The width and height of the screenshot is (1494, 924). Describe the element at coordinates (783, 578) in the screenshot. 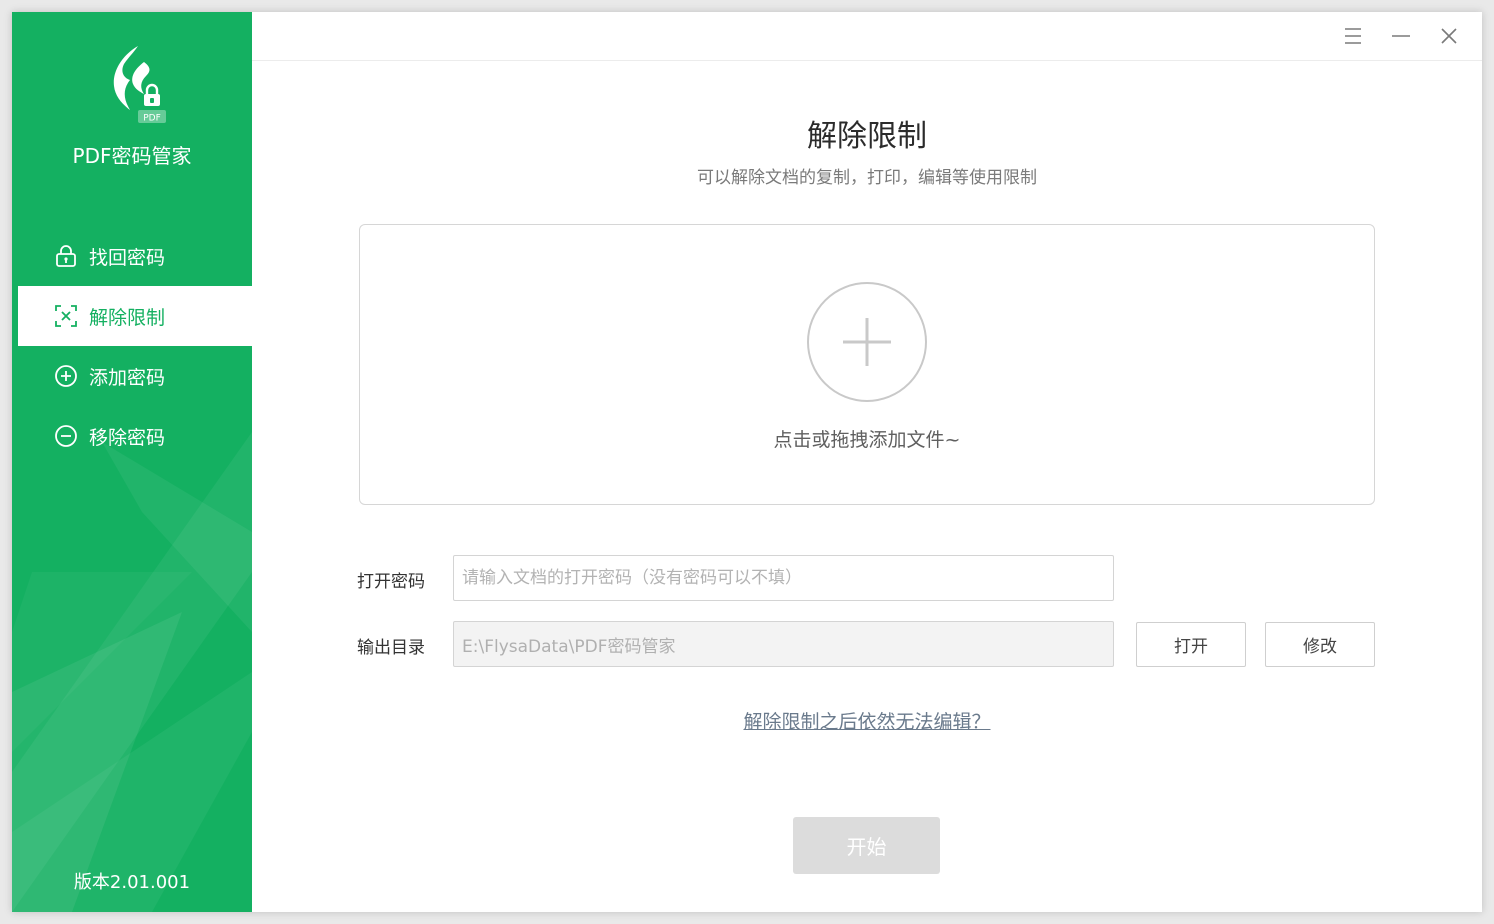

I see `open-password-input` at that location.